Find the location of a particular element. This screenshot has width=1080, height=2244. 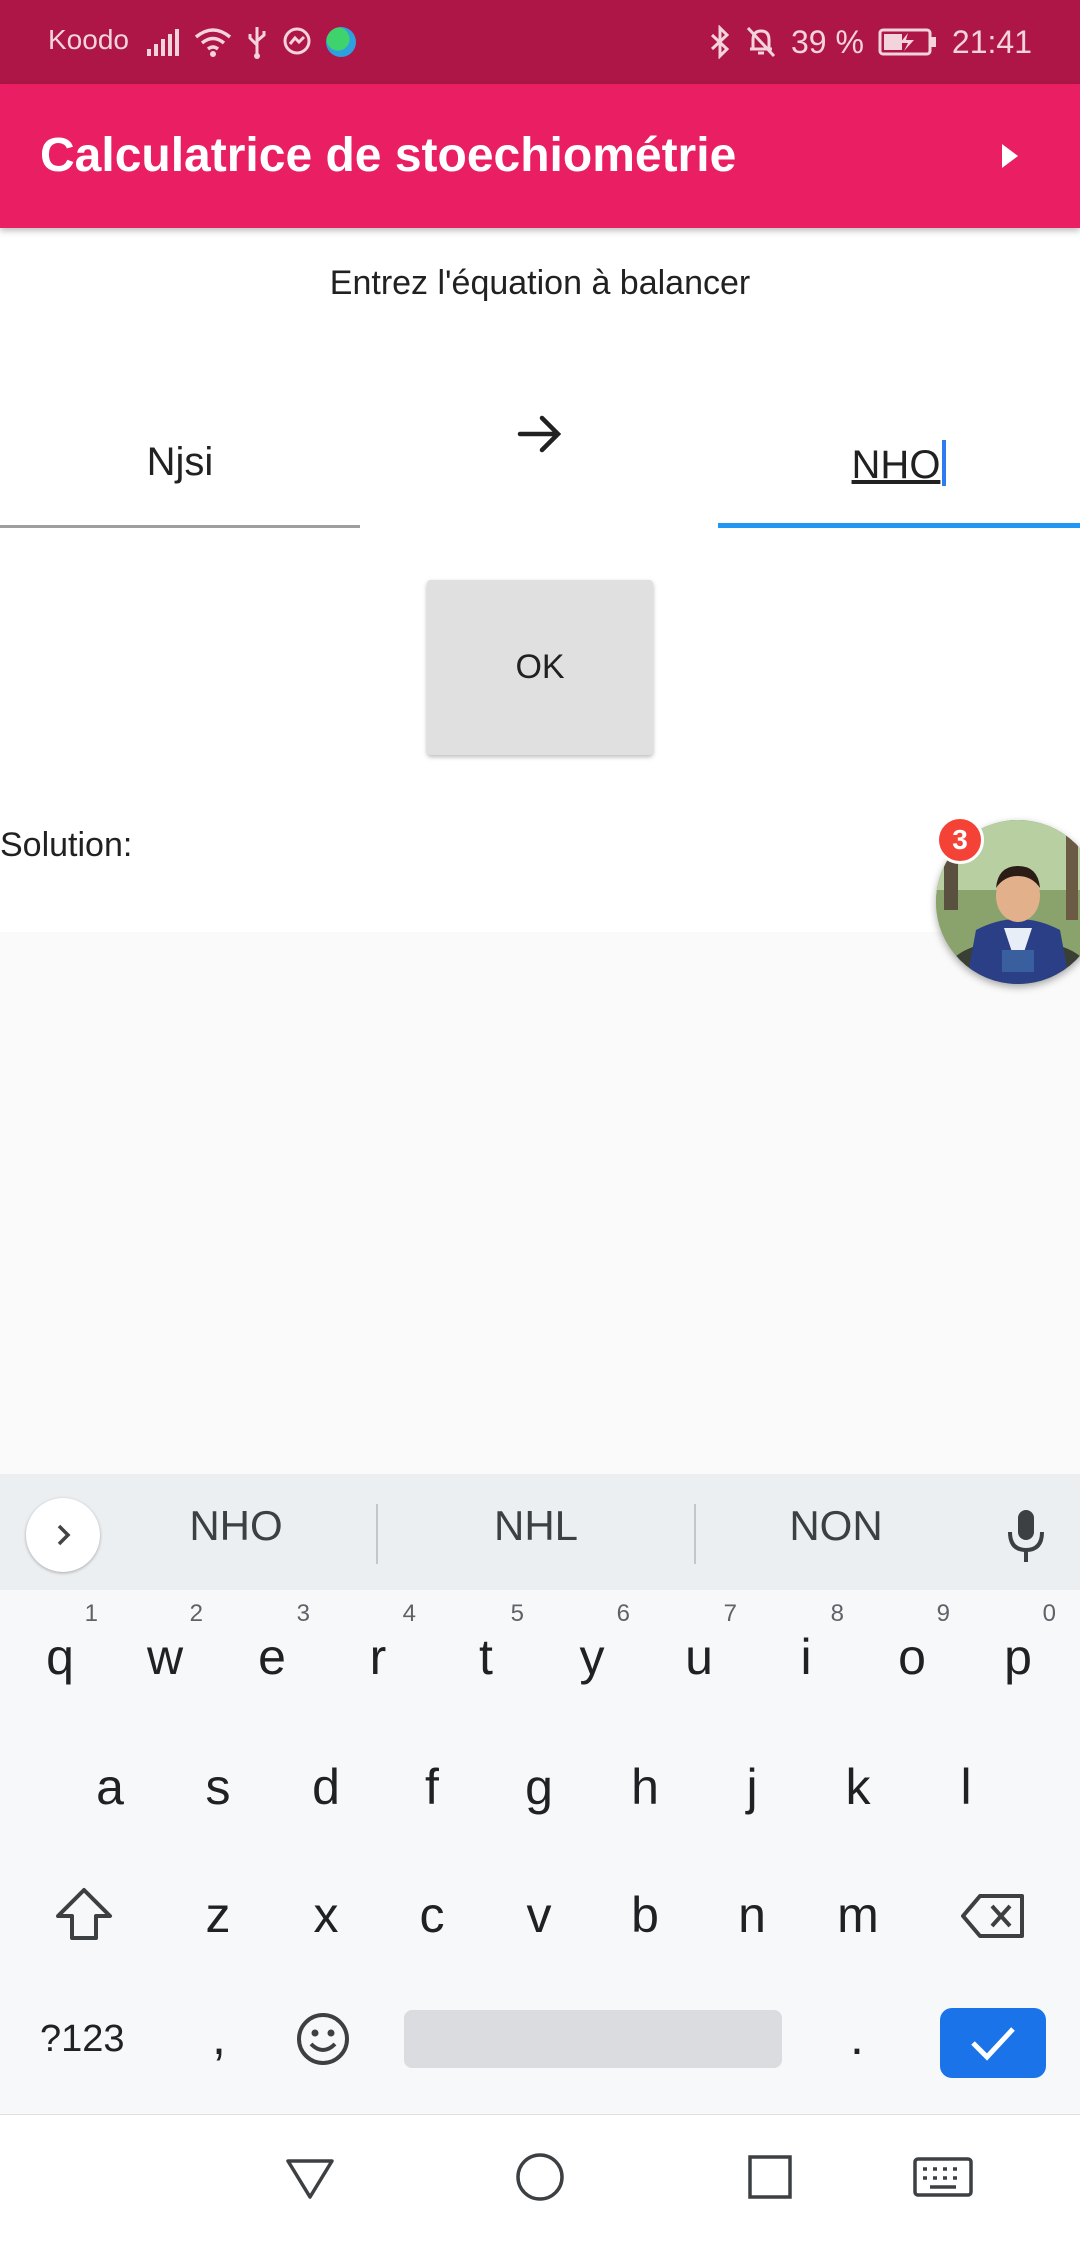

key-z: z is located at coordinates (218, 1915).